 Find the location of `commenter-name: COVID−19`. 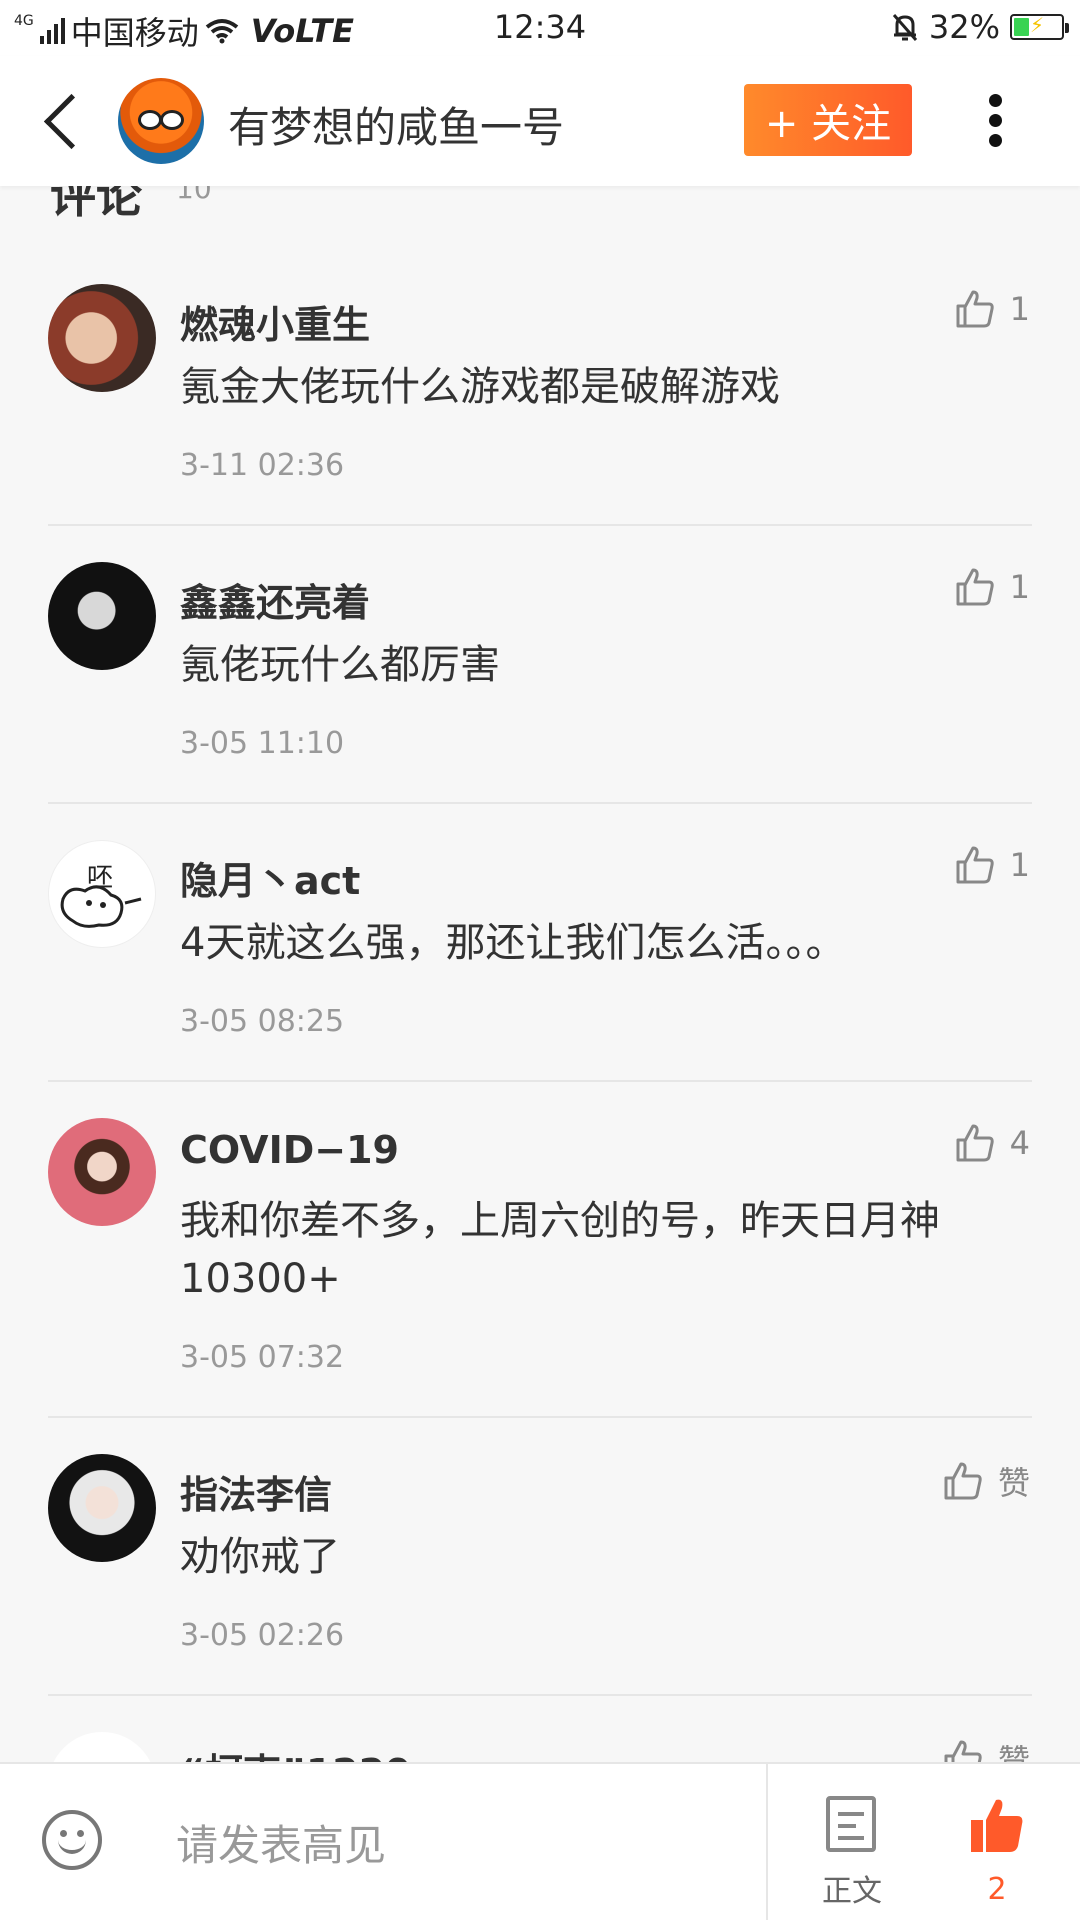

commenter-name: COVID−19 is located at coordinates (289, 1150).